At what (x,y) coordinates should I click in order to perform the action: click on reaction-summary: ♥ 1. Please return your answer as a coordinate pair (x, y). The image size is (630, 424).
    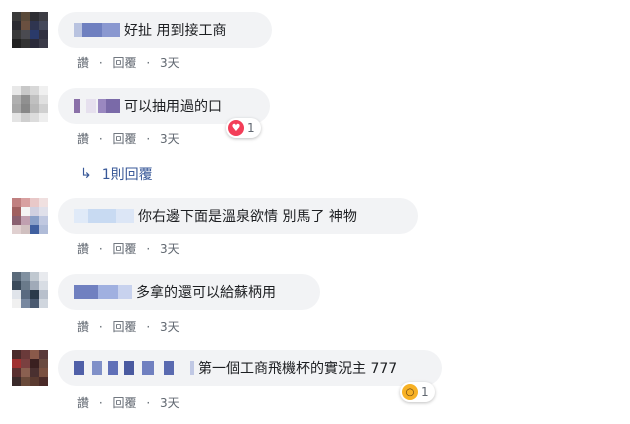
    Looking at the image, I should click on (243, 128).